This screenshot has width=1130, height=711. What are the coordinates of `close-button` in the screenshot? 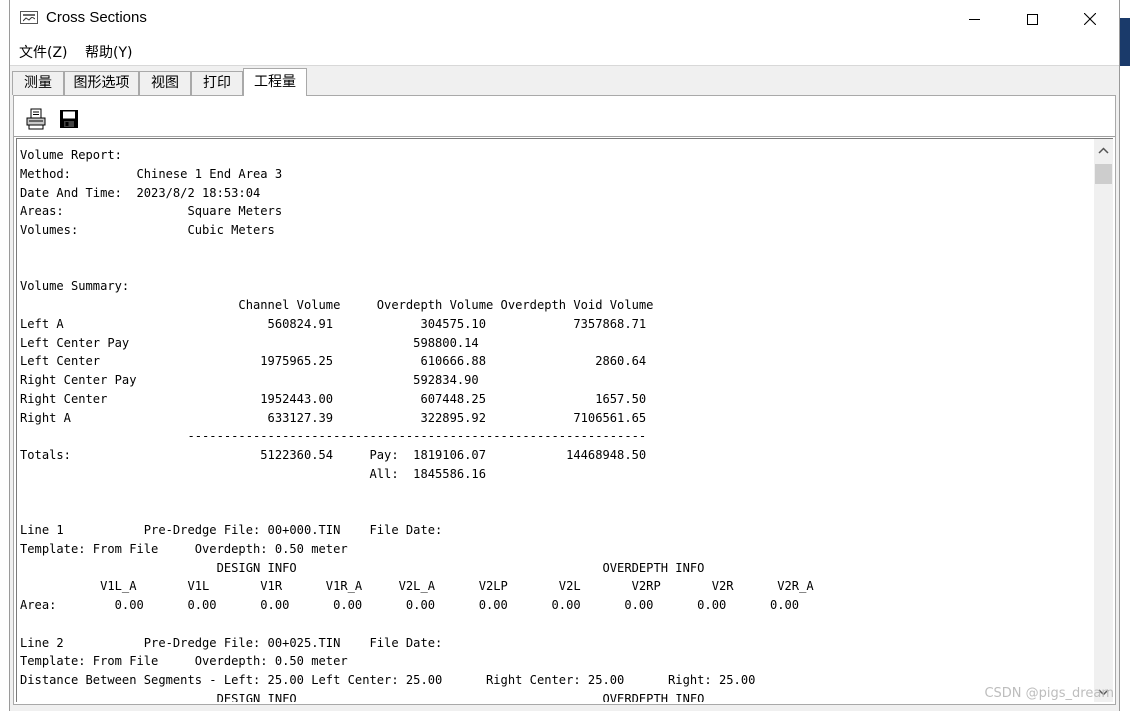 It's located at (1090, 19).